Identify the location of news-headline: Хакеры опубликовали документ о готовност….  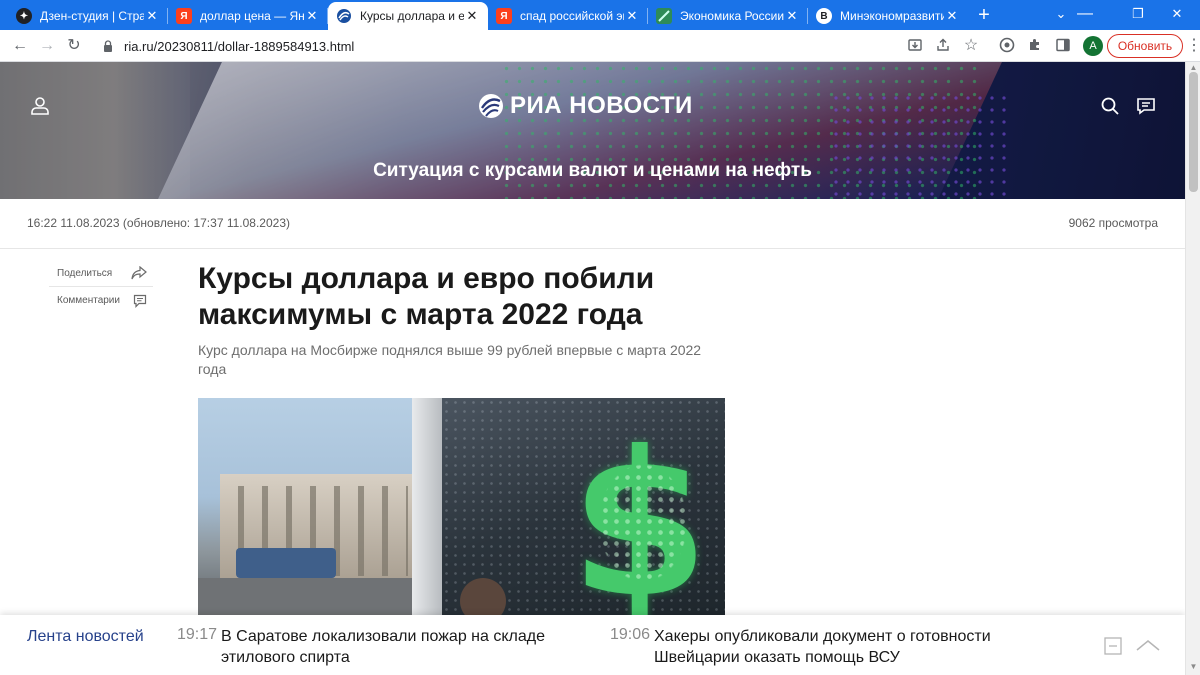
(834, 647).